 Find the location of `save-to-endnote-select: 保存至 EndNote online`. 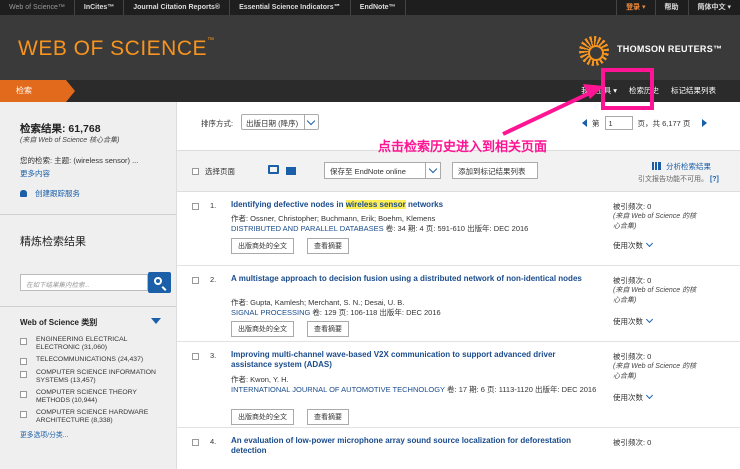

save-to-endnote-select: 保存至 EndNote online is located at coordinates (382, 170).